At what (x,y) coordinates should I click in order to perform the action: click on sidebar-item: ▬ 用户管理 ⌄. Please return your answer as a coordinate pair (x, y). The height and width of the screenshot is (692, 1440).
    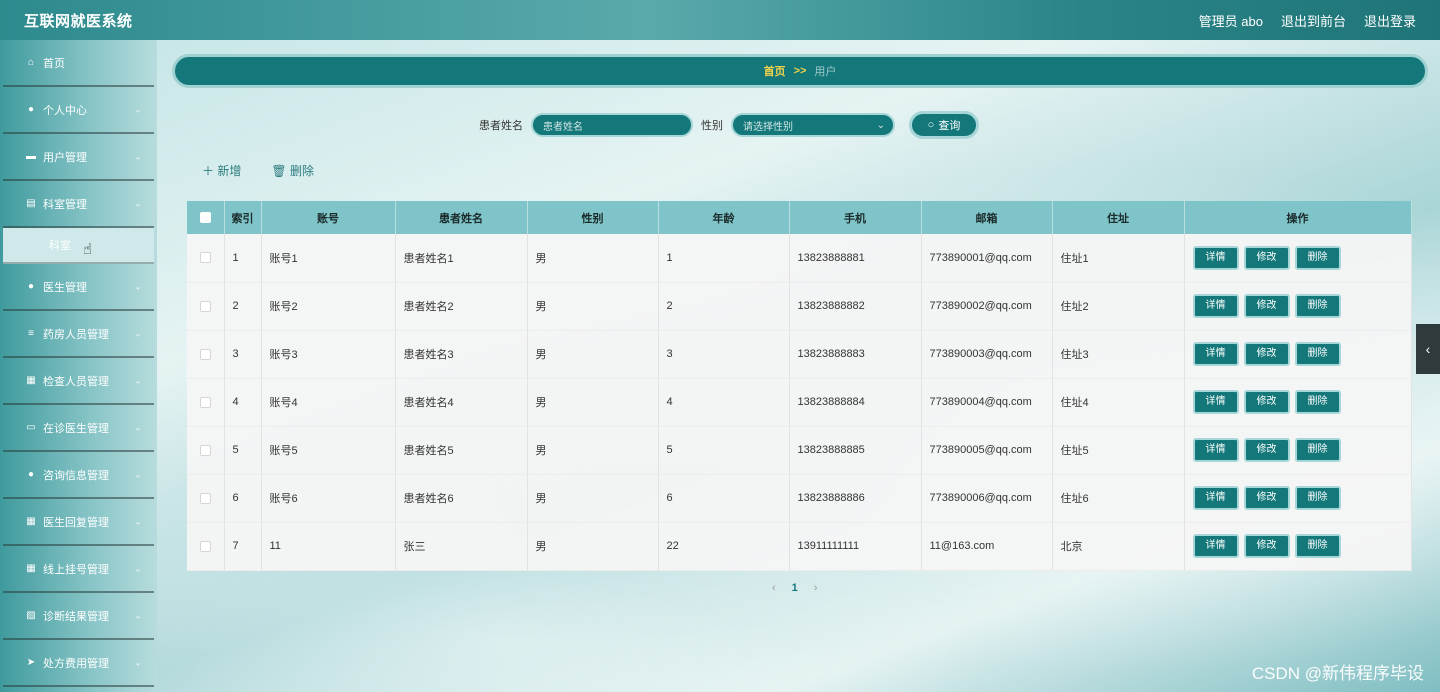
    Looking at the image, I should click on (78, 157).